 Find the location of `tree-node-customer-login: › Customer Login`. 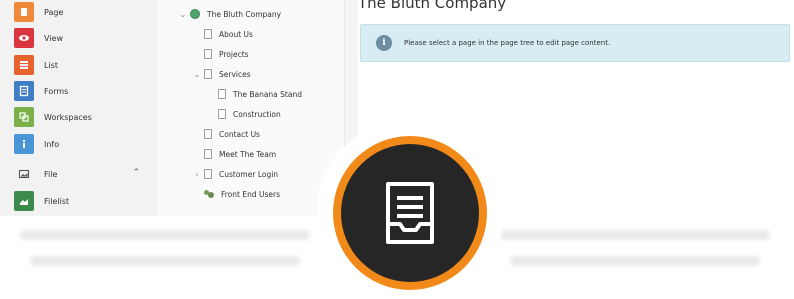

tree-node-customer-login: › Customer Login is located at coordinates (235, 174).